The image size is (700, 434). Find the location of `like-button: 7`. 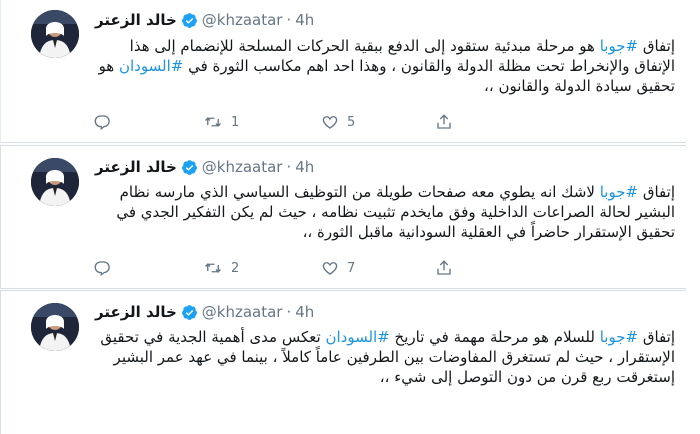

like-button: 7 is located at coordinates (338, 268).